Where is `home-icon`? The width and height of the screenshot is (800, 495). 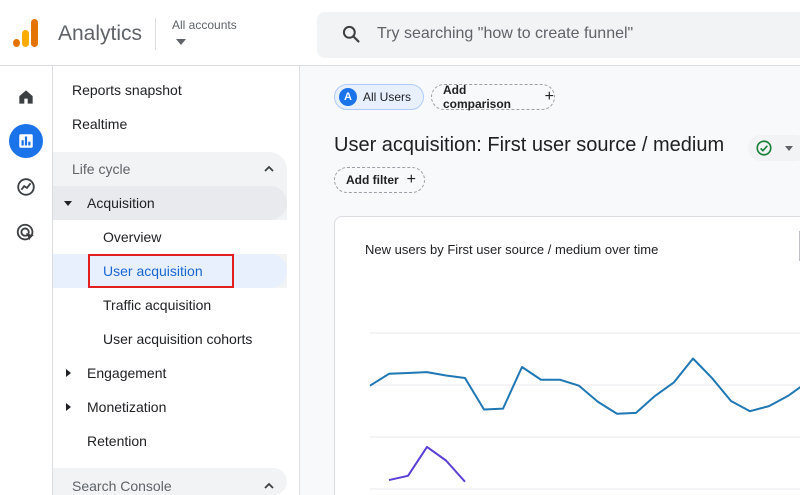
home-icon is located at coordinates (26, 97).